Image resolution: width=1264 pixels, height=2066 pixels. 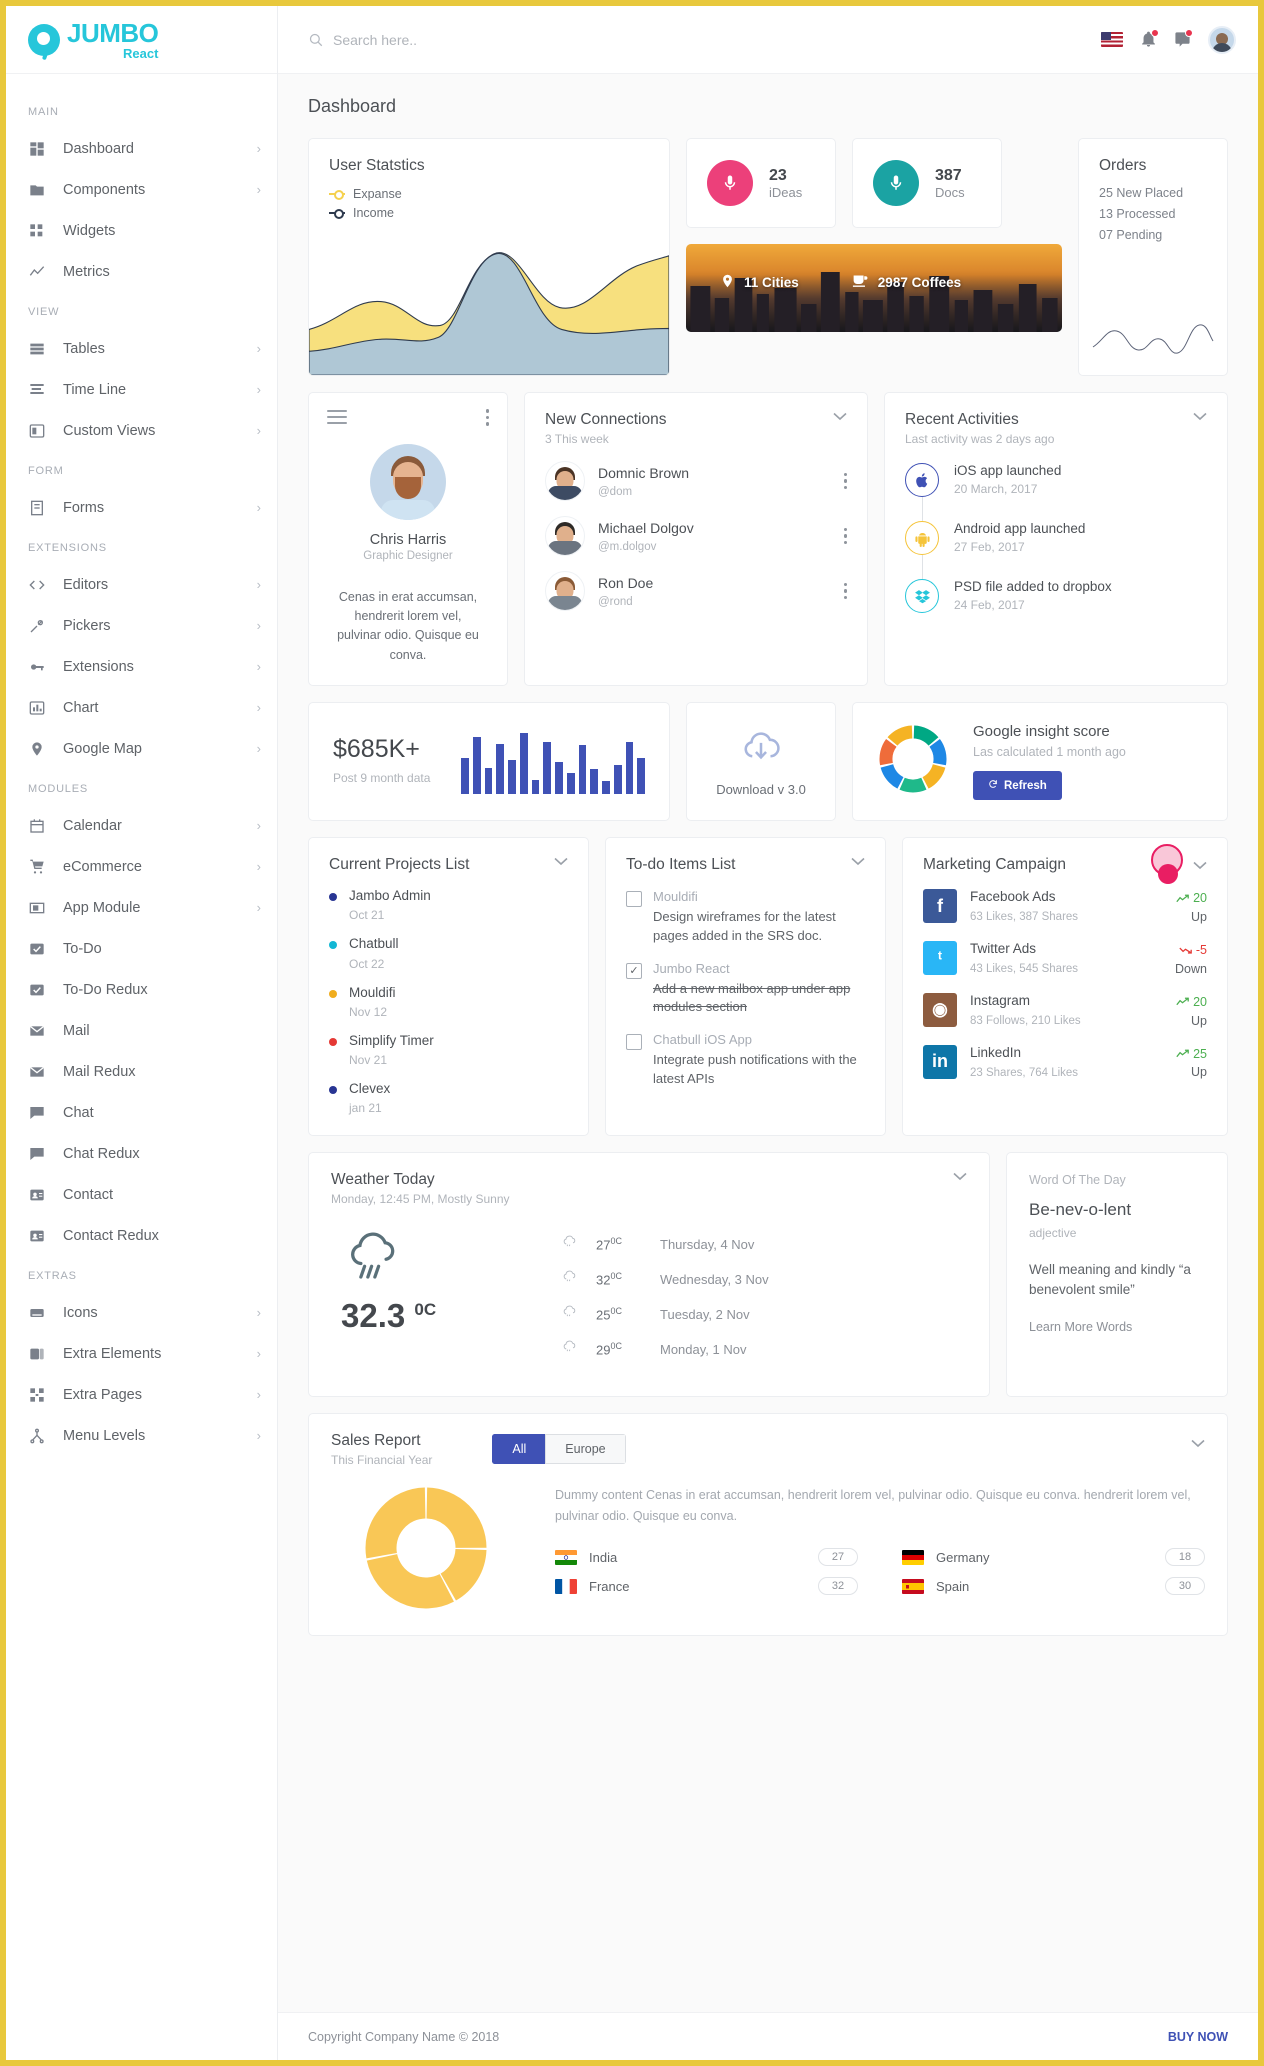 What do you see at coordinates (448, 1098) in the screenshot?
I see `project-row: Clevex jan 21` at bounding box center [448, 1098].